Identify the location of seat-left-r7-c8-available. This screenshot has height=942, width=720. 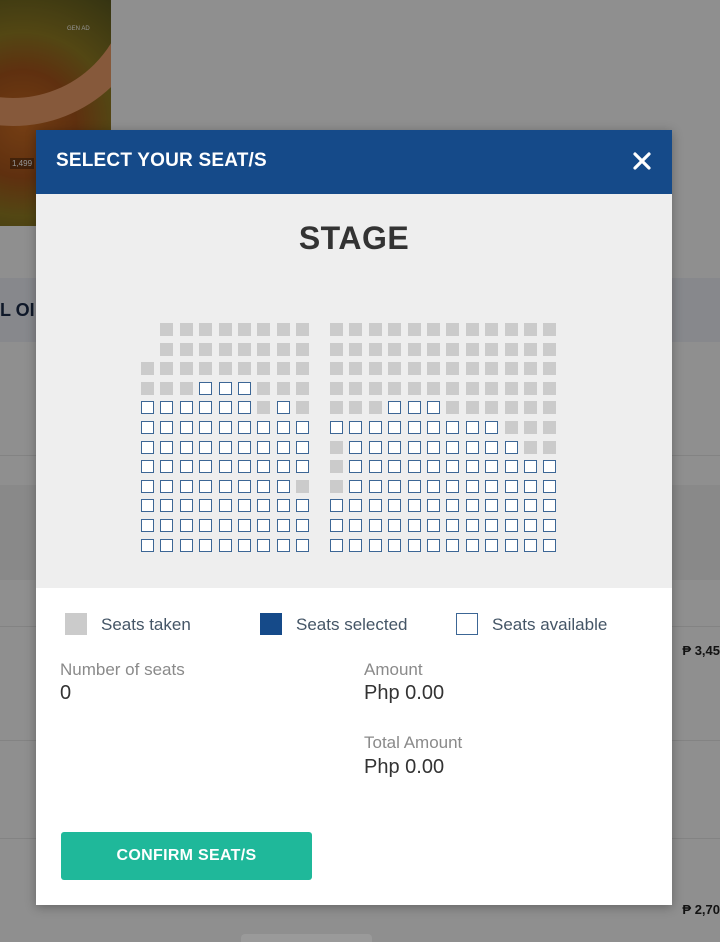
(283, 447).